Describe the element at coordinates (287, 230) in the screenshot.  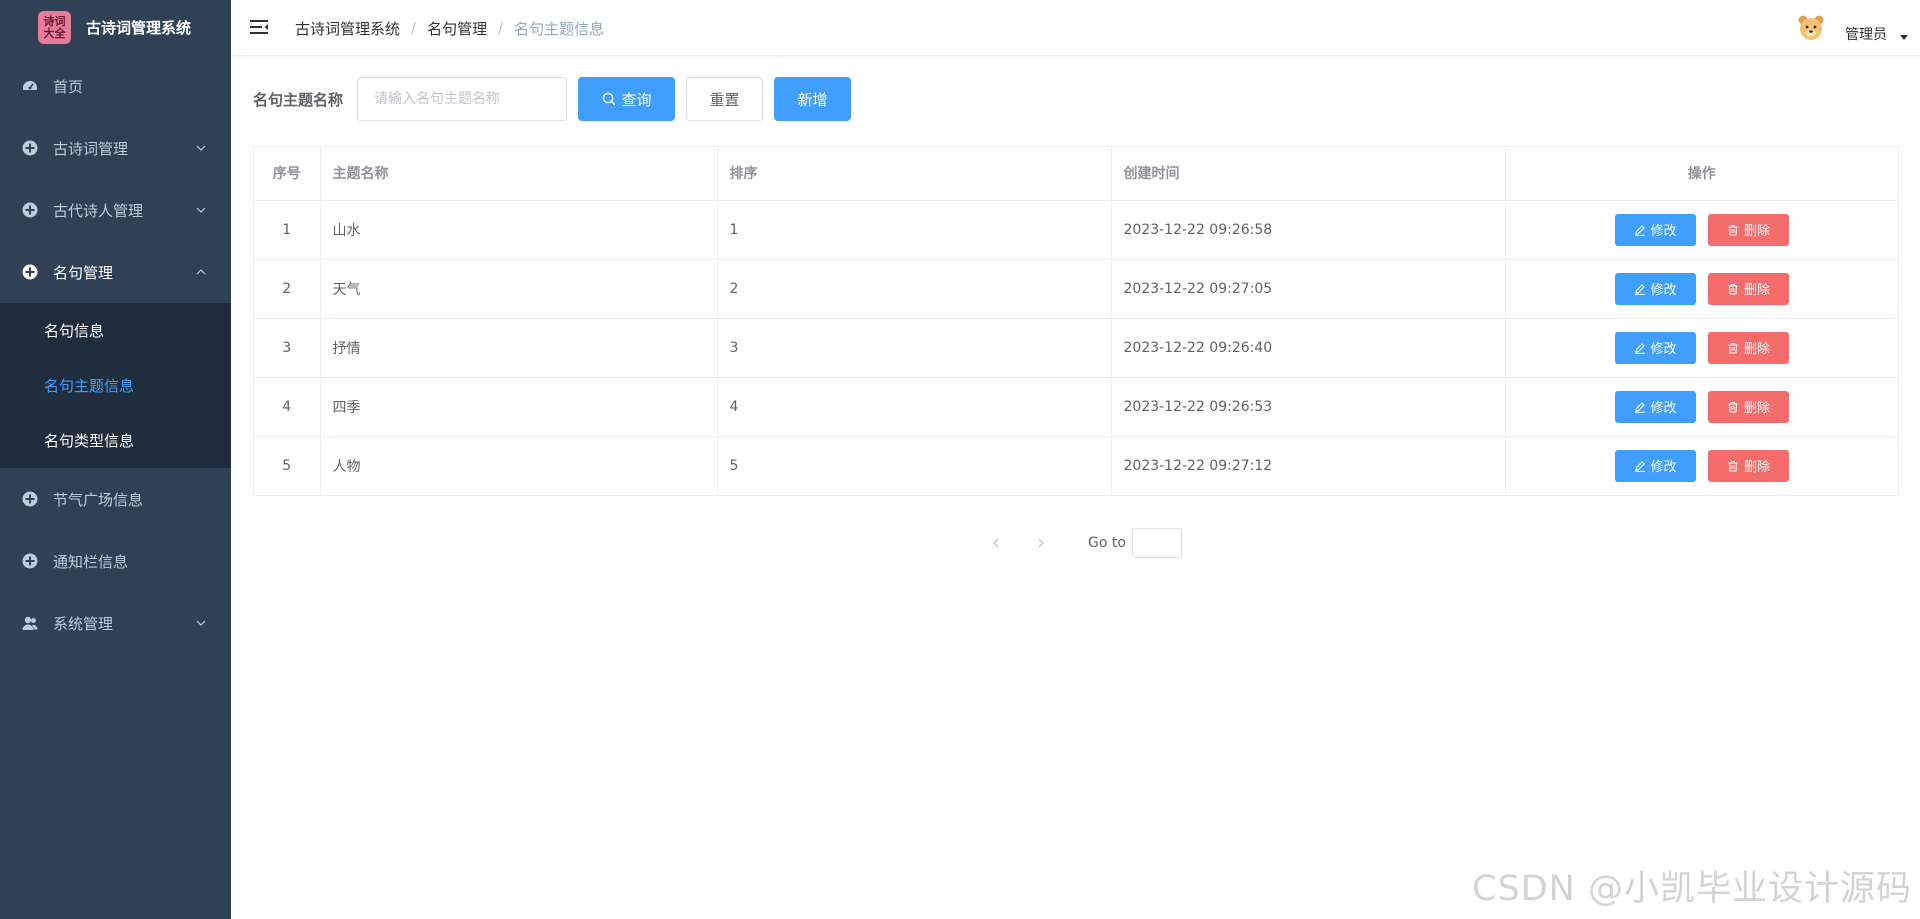
I see `cell-index: 1` at that location.